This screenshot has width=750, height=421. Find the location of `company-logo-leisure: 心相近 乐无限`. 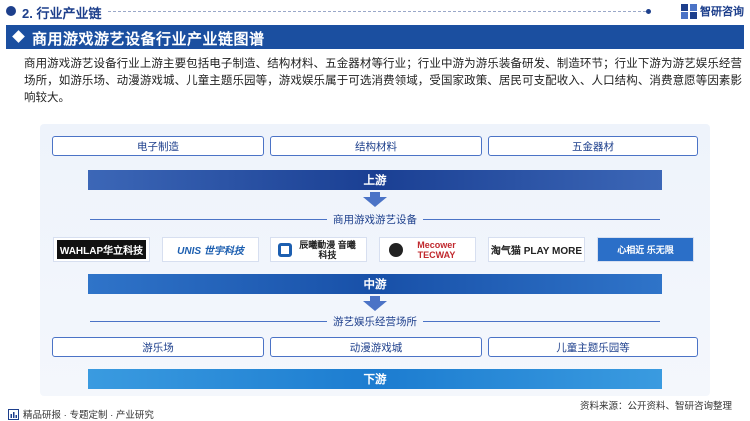

company-logo-leisure: 心相近 乐无限 is located at coordinates (645, 249).